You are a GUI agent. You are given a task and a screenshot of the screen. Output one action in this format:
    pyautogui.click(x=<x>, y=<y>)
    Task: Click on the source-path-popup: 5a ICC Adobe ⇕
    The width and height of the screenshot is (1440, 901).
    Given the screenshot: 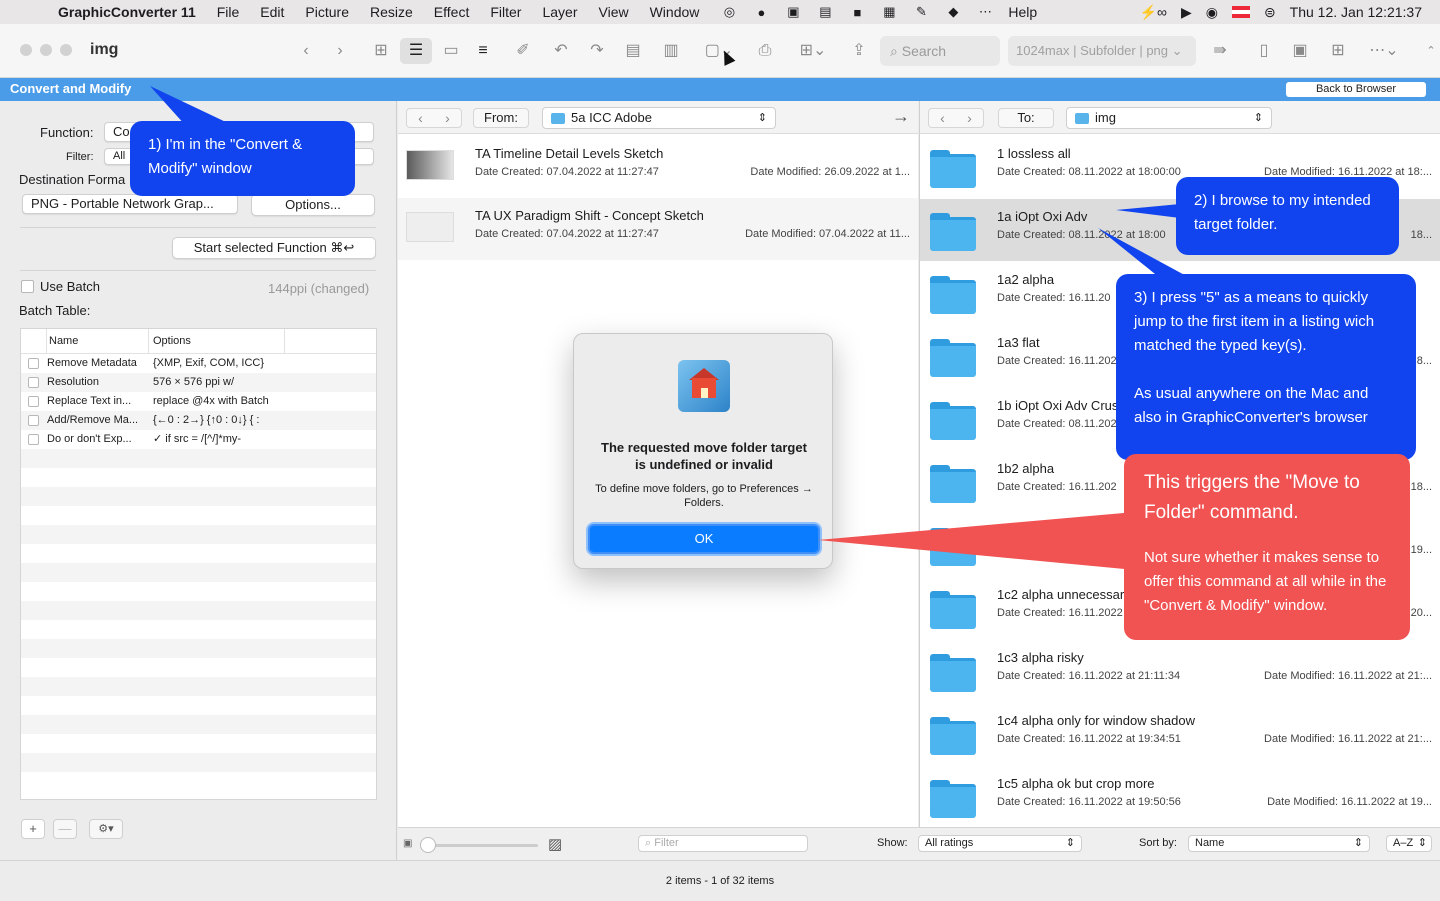 What is the action you would take?
    pyautogui.click(x=659, y=118)
    